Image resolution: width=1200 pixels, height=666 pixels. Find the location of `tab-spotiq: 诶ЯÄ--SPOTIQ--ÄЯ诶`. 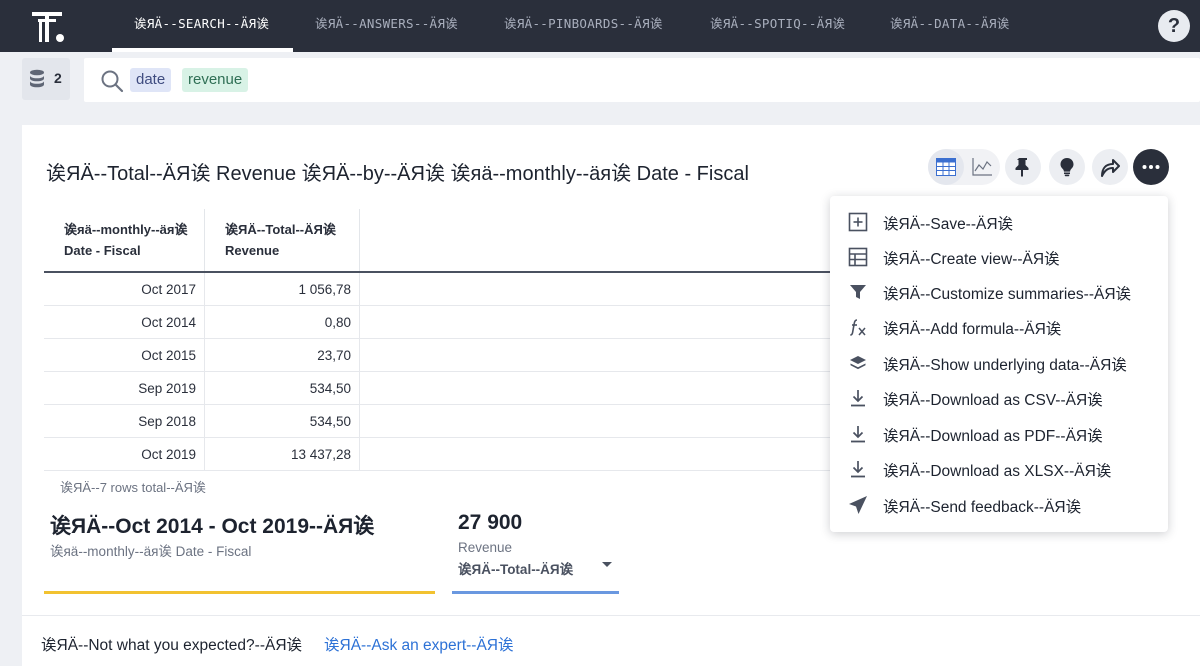

tab-spotiq: 诶ЯÄ--SPOTIQ--ÄЯ诶 is located at coordinates (777, 26).